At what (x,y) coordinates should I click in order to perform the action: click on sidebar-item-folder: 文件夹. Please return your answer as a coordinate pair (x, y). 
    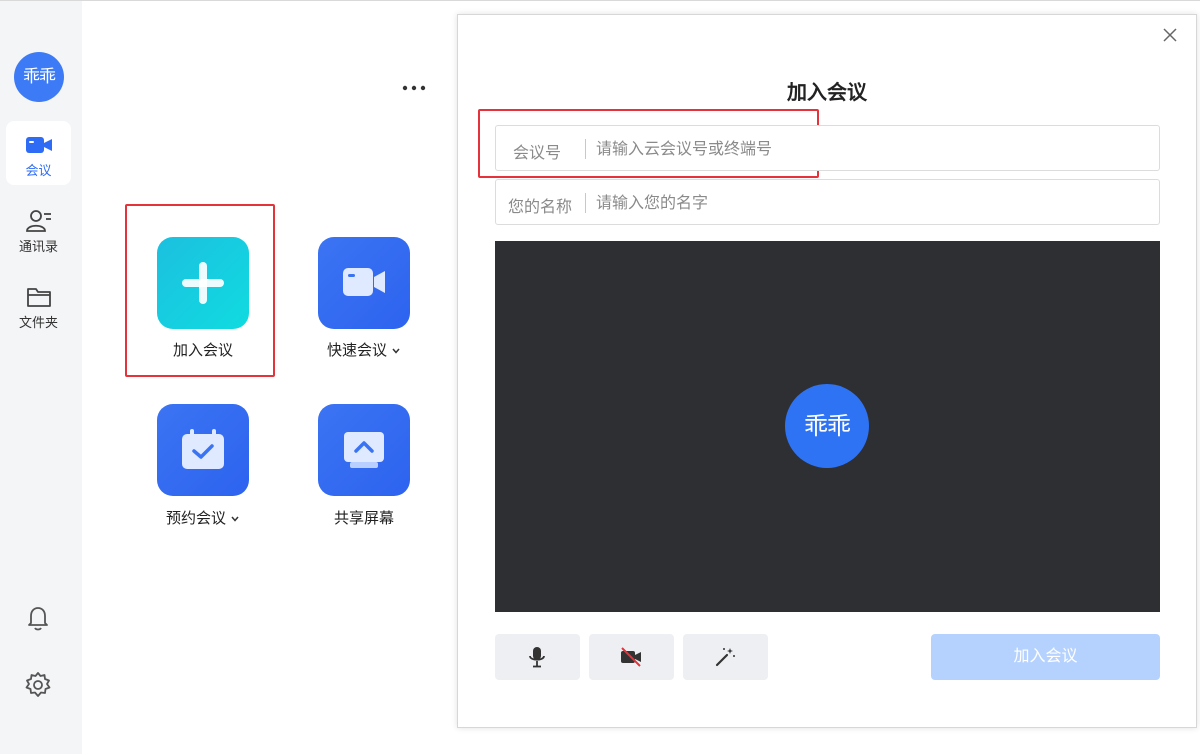
    Looking at the image, I should click on (38, 305).